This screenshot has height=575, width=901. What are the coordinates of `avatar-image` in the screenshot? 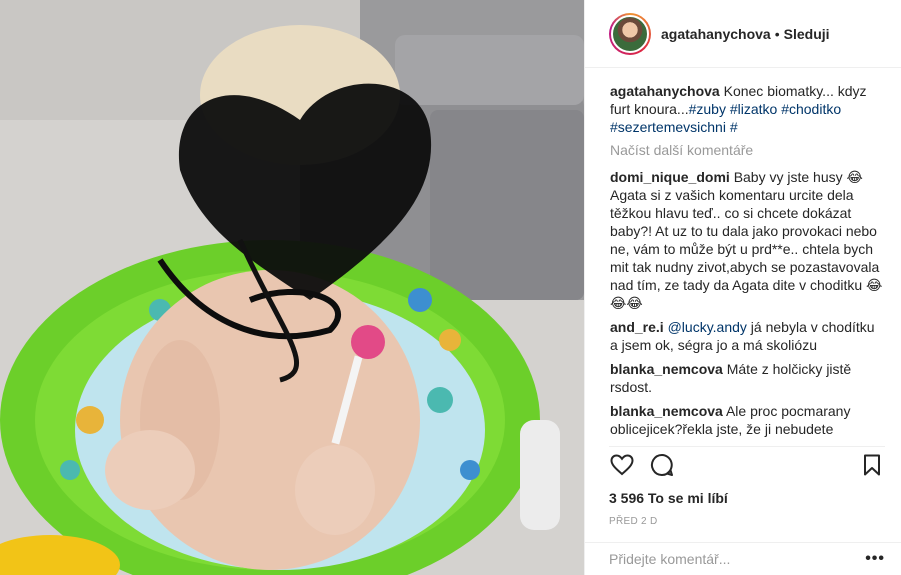 It's located at (630, 33).